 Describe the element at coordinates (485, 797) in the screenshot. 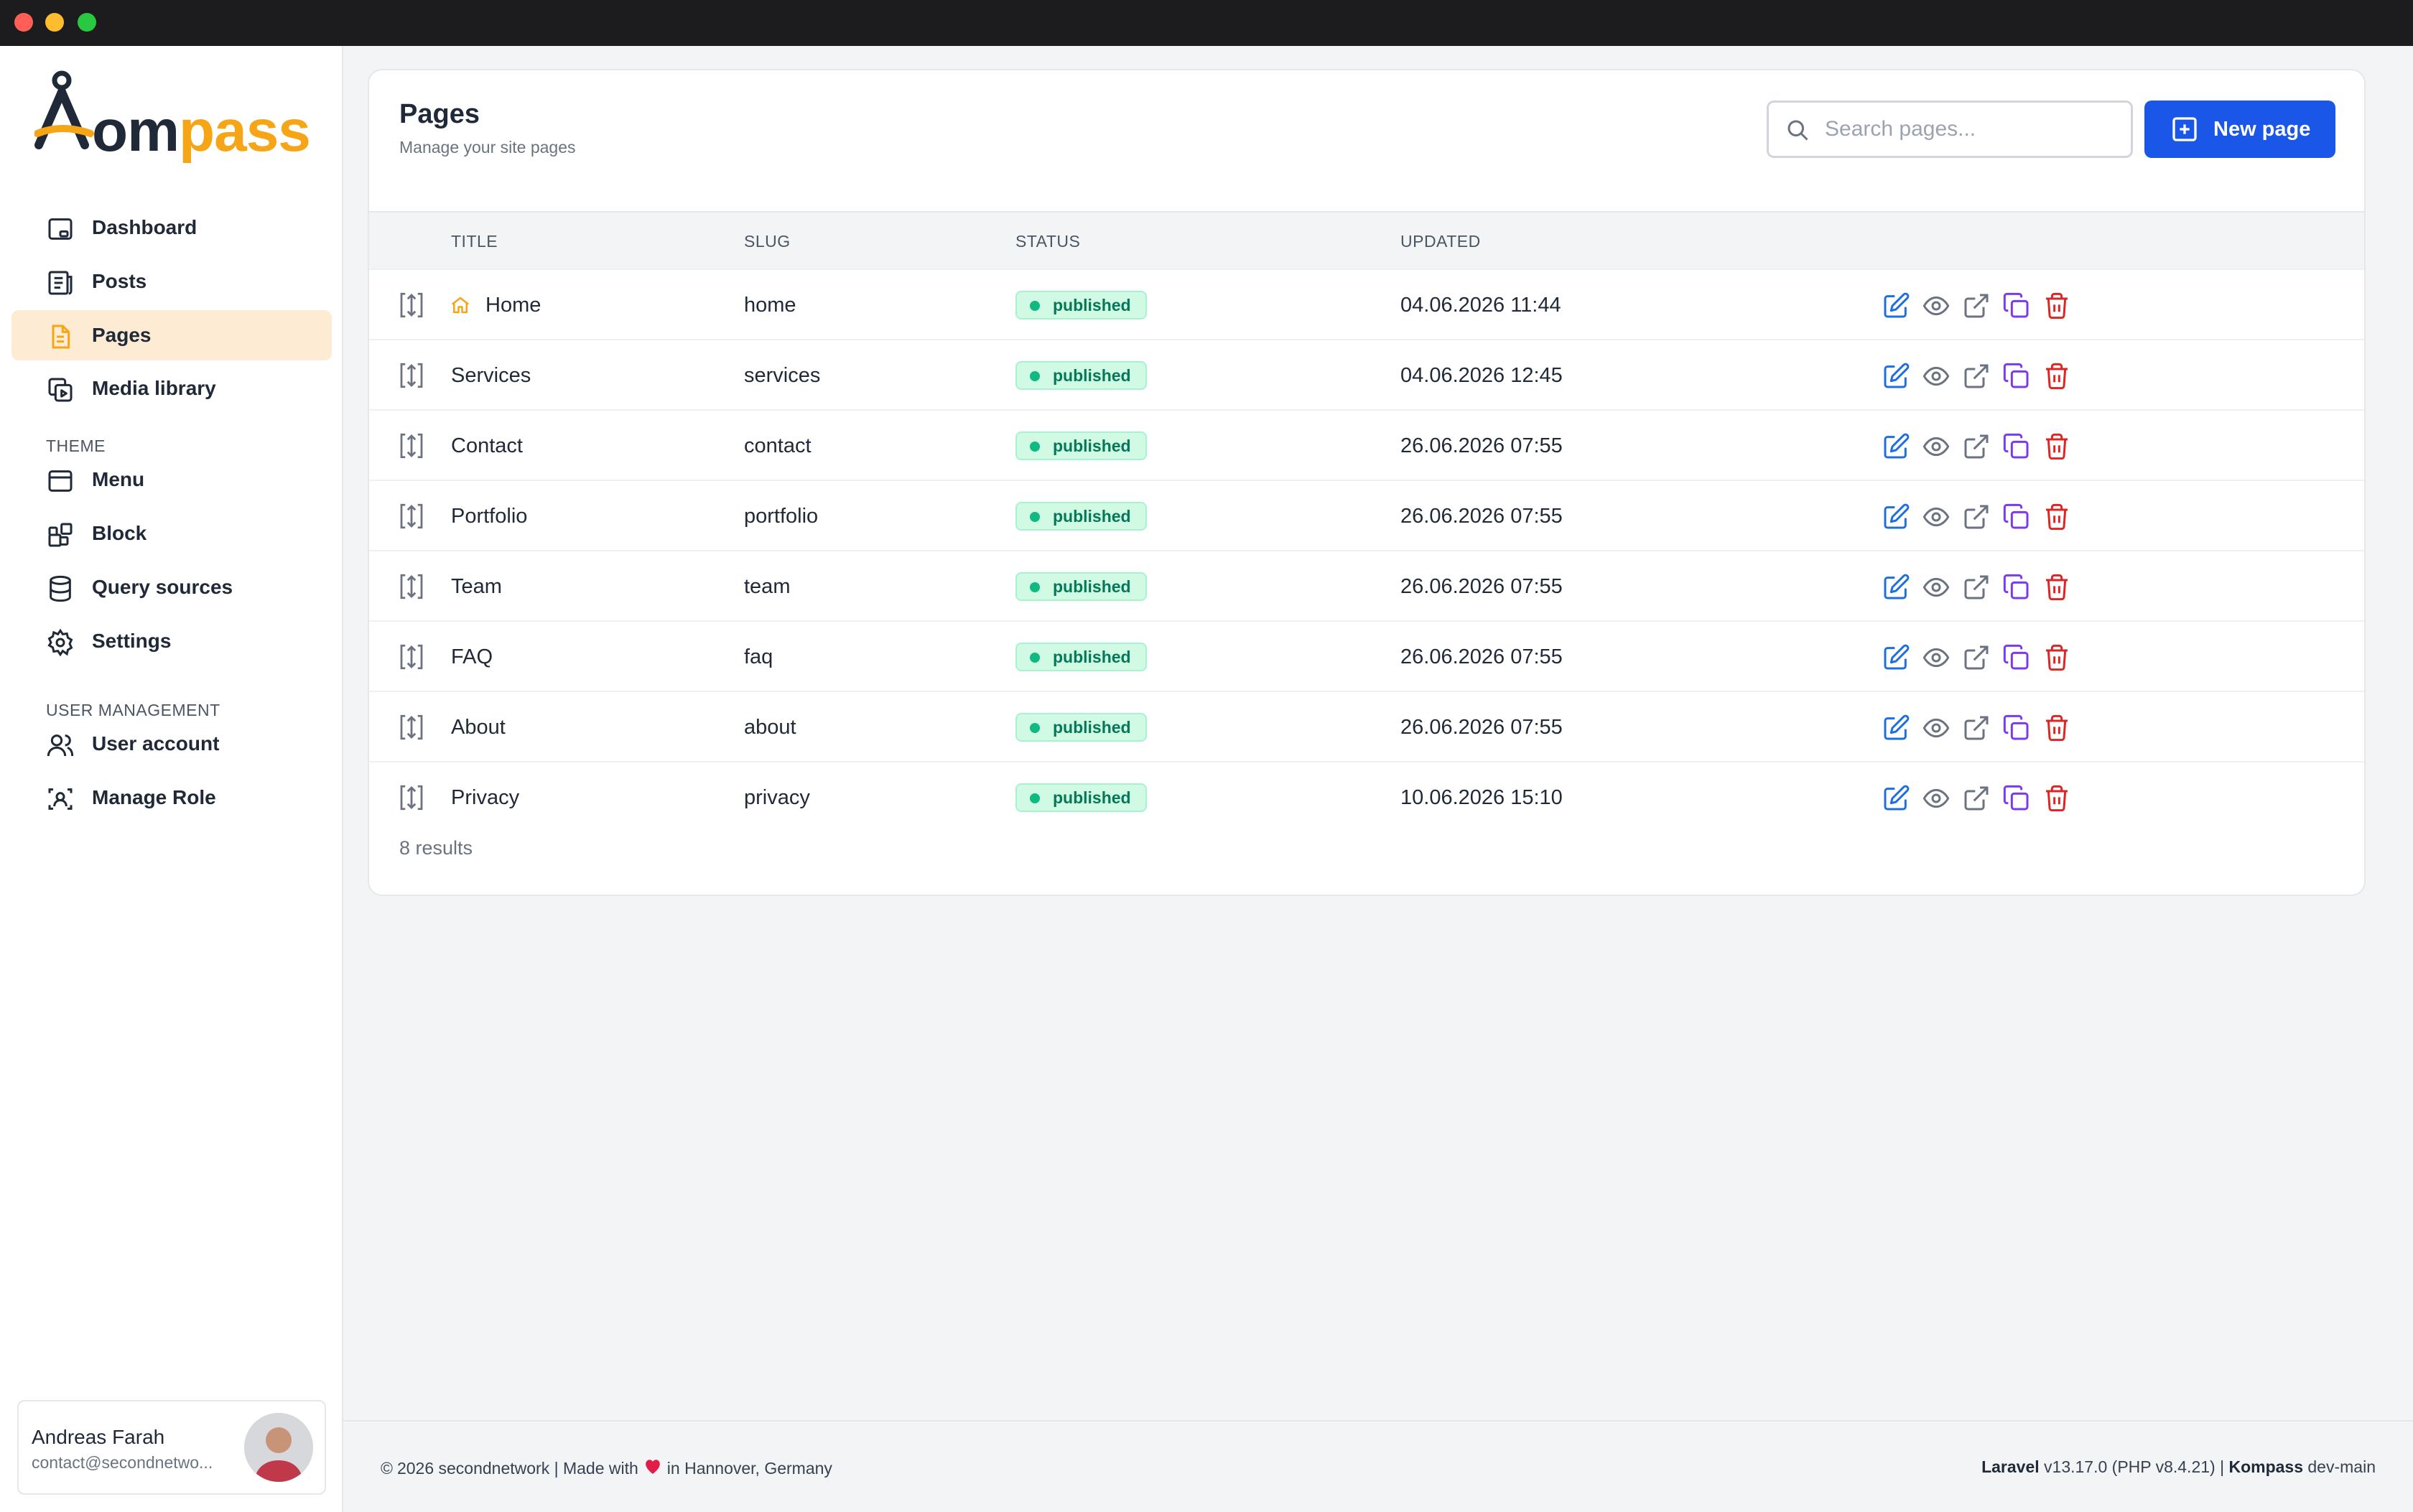

I see `page-title-cell: Privacy` at that location.